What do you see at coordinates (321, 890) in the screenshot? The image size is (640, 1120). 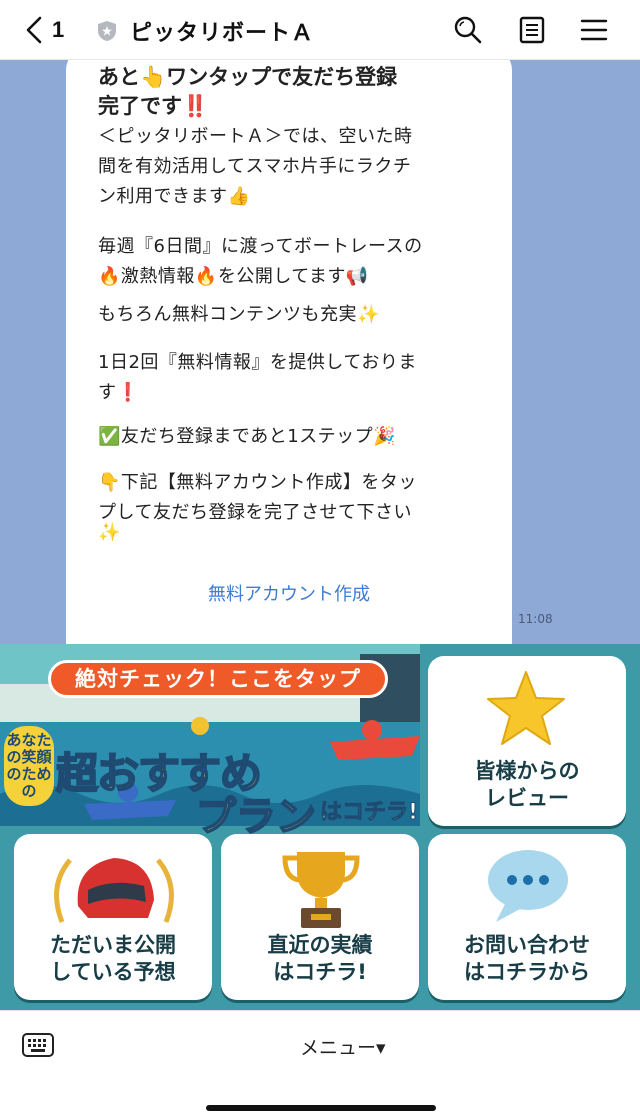 I see `trophy-icon` at bounding box center [321, 890].